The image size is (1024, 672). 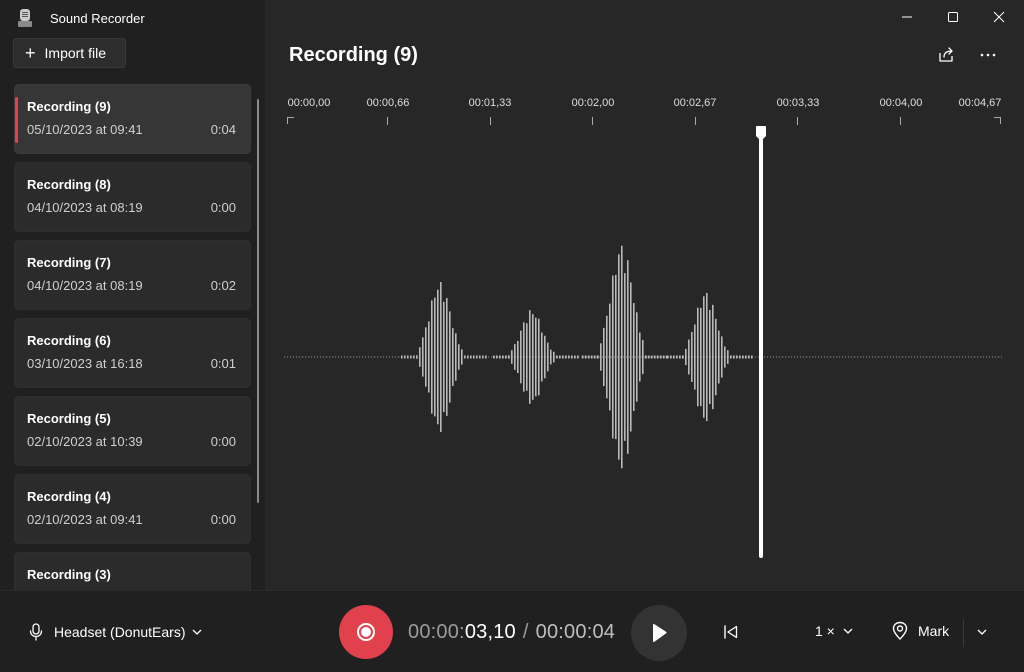 What do you see at coordinates (946, 55) in the screenshot?
I see `share-button` at bounding box center [946, 55].